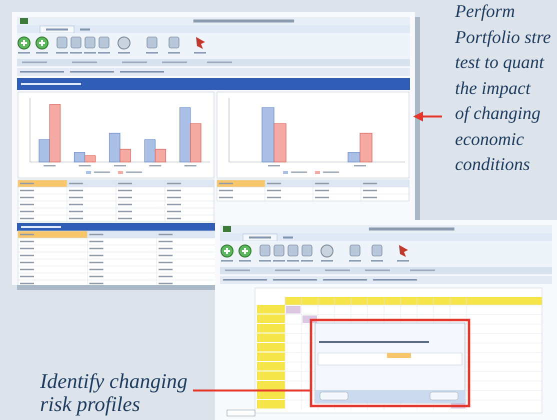 The height and width of the screenshot is (420, 557). Describe the element at coordinates (427, 117) in the screenshot. I see `leader-arrow` at that location.